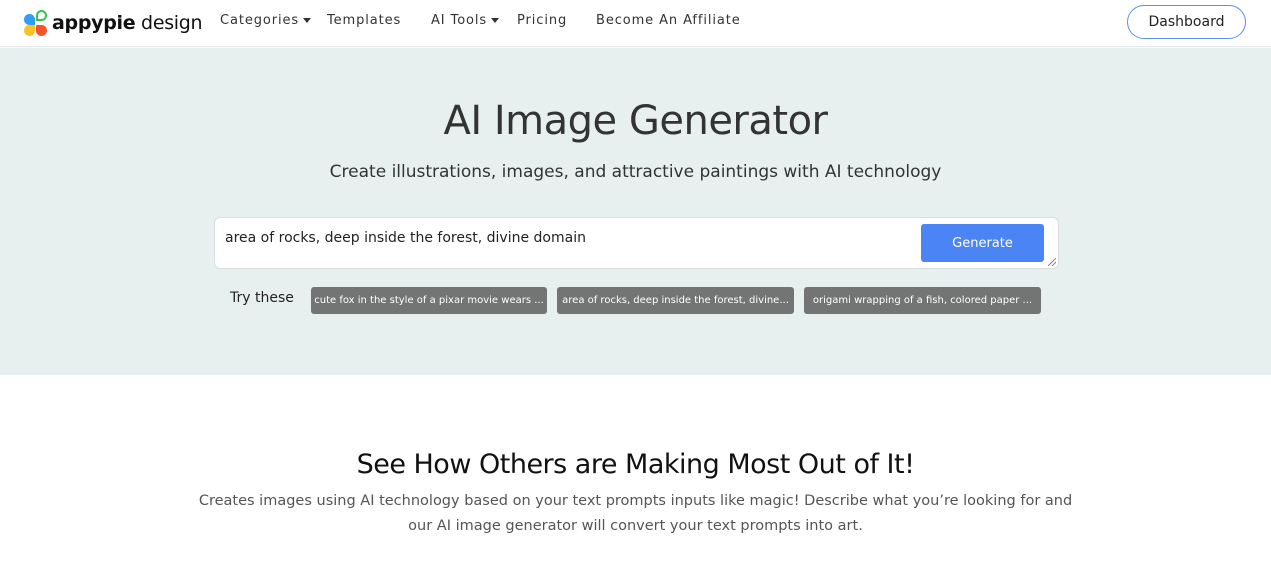  Describe the element at coordinates (570, 238) in the screenshot. I see `prompt-input` at that location.